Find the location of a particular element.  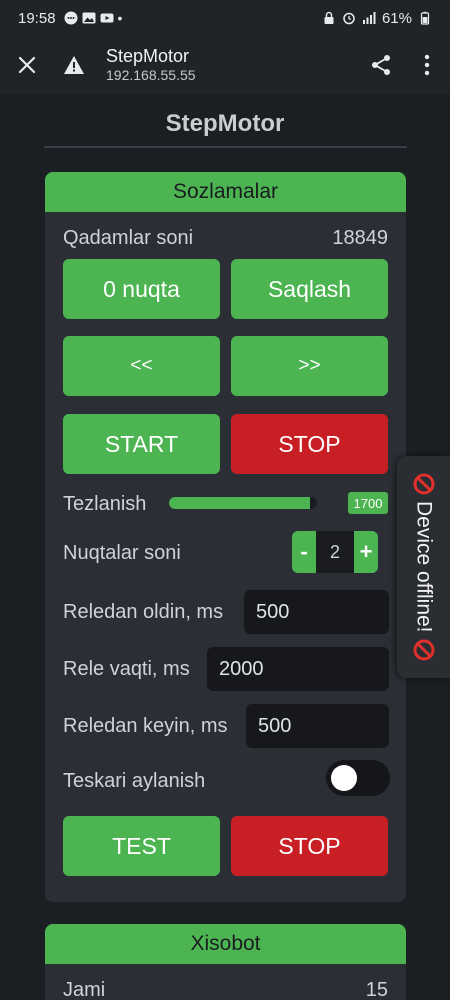

close-button is located at coordinates (27, 65).